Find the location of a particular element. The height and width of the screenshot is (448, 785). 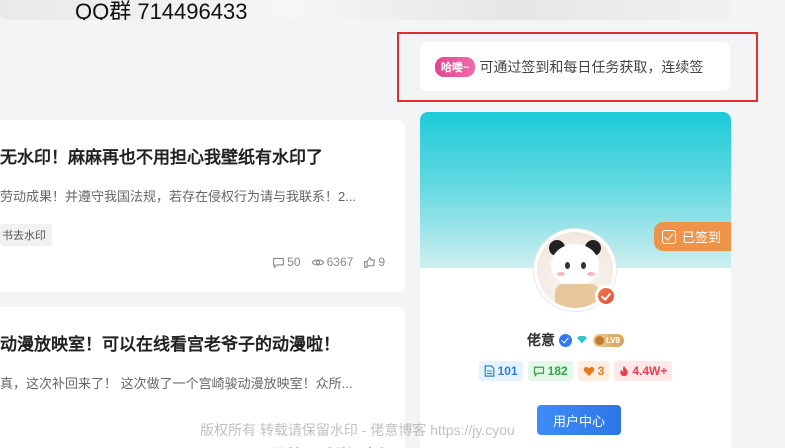

stat-comments: 182 is located at coordinates (550, 371).